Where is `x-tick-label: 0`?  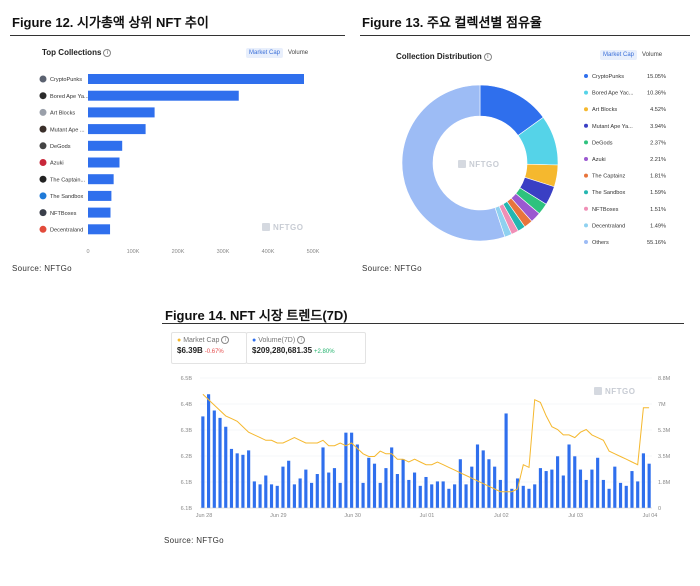
x-tick-label: 0 is located at coordinates (87, 252).